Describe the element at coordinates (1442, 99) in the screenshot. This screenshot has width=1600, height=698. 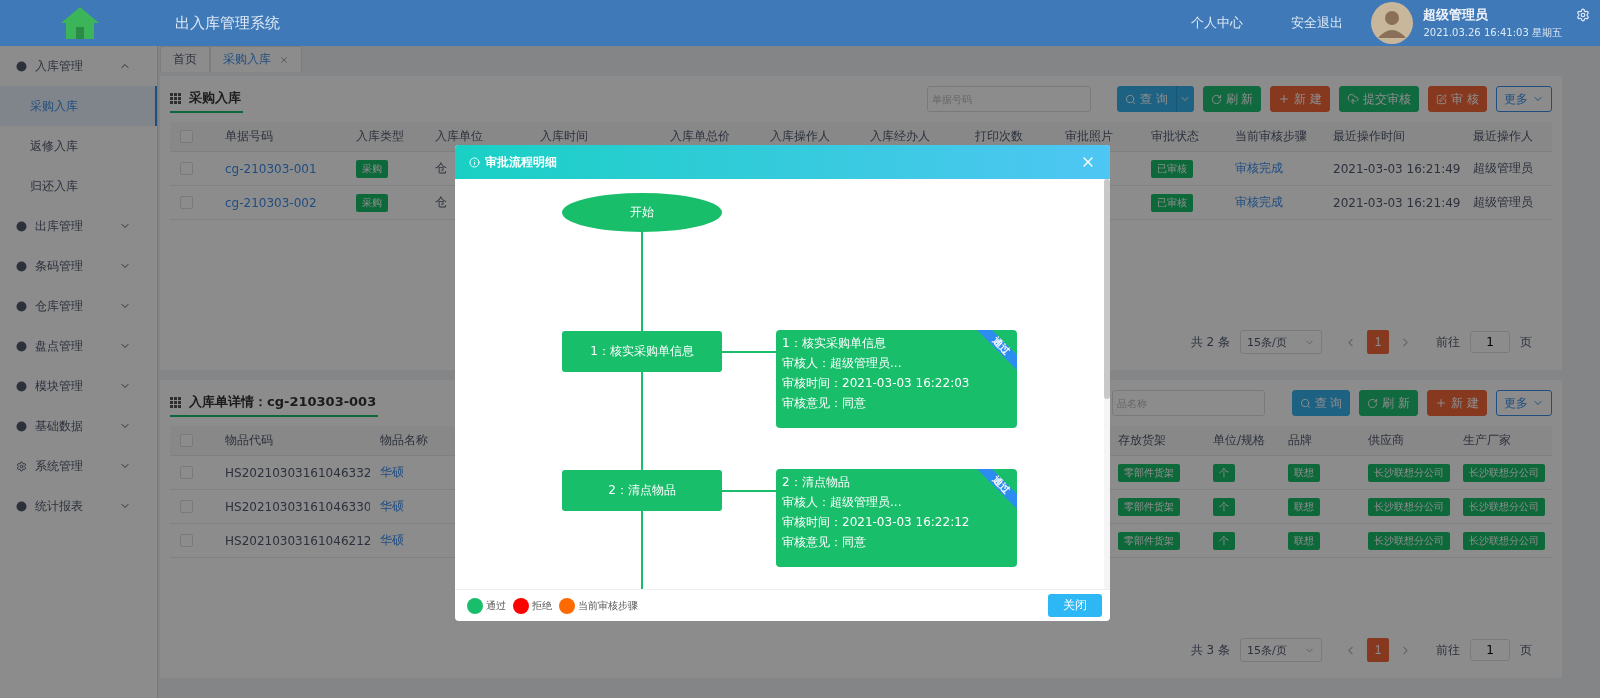
I see `edit-icon` at that location.